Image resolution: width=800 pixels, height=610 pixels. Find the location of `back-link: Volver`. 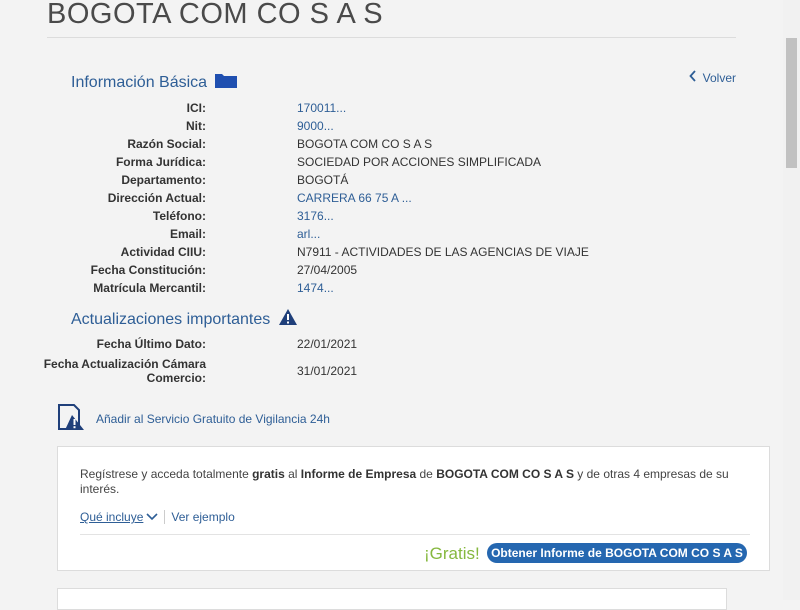

back-link: Volver is located at coordinates (712, 77).